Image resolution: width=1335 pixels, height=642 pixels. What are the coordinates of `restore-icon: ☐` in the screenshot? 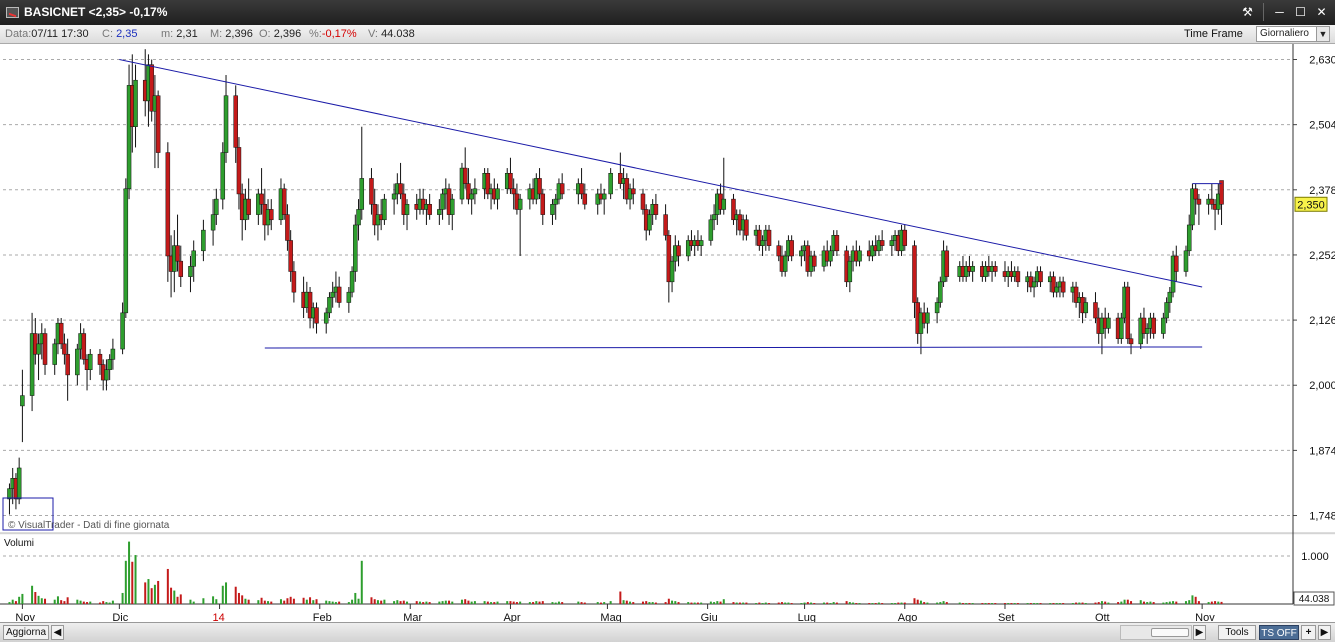 It's located at (1300, 12).